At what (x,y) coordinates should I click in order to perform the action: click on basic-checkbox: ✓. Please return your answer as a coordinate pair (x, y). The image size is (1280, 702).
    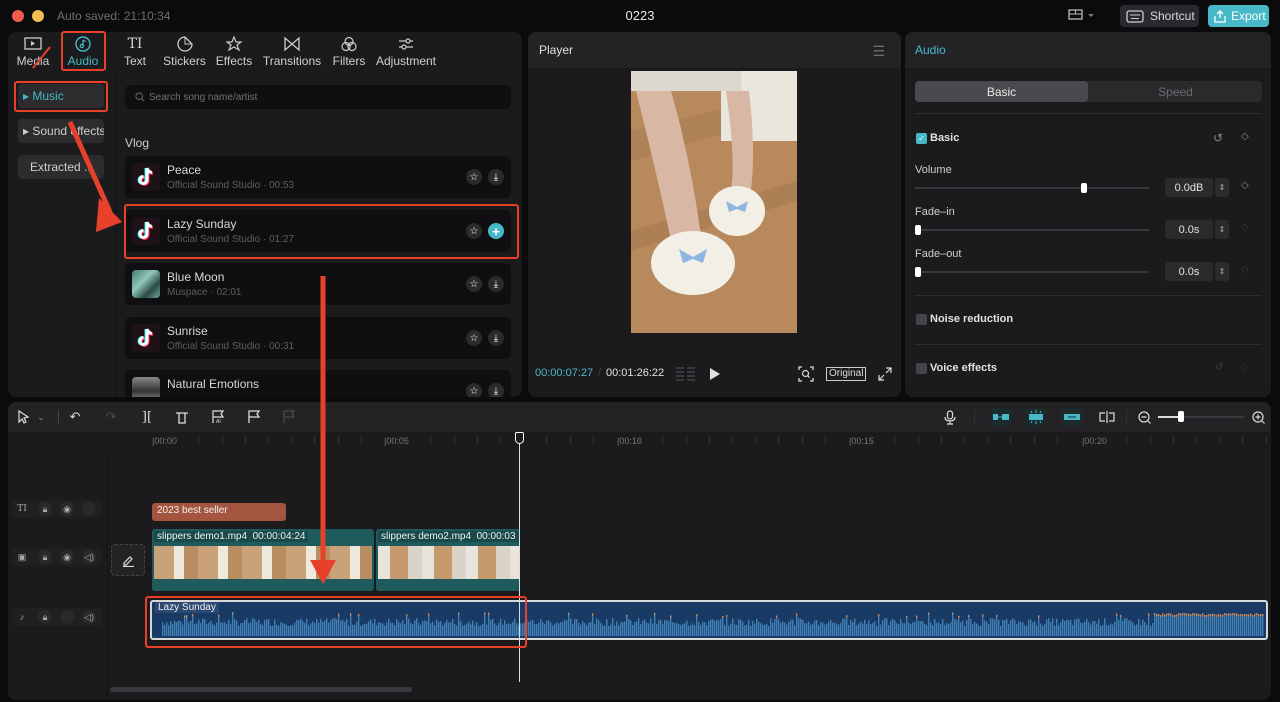
    Looking at the image, I should click on (921, 138).